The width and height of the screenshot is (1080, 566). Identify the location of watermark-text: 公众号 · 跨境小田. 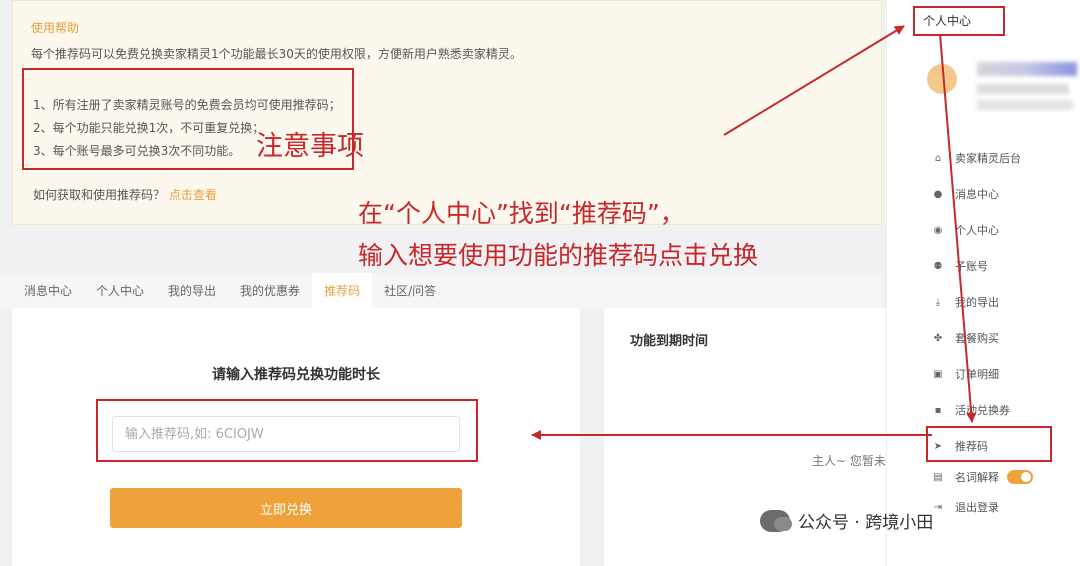
(866, 523).